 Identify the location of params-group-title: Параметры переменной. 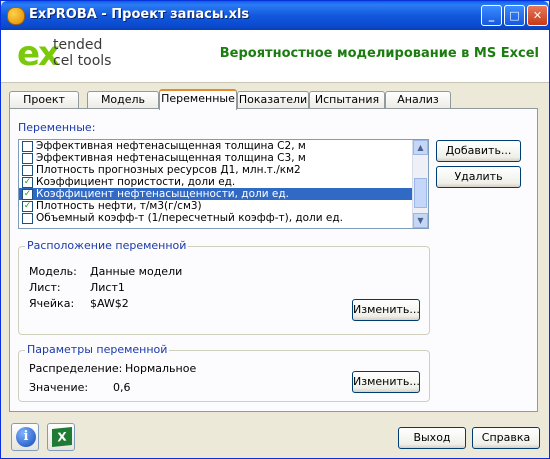
(97, 349).